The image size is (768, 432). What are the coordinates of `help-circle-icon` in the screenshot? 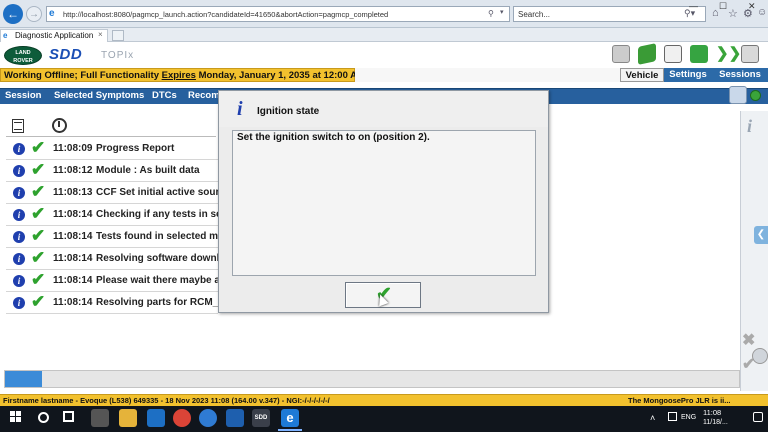 It's located at (760, 356).